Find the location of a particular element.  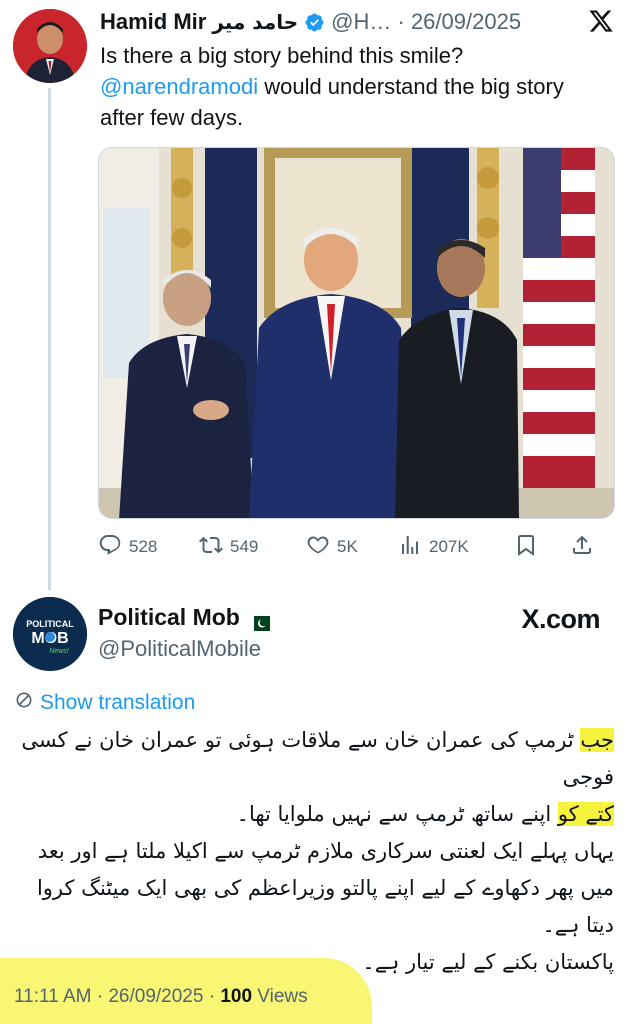

views-chart-icon is located at coordinates (410, 547).